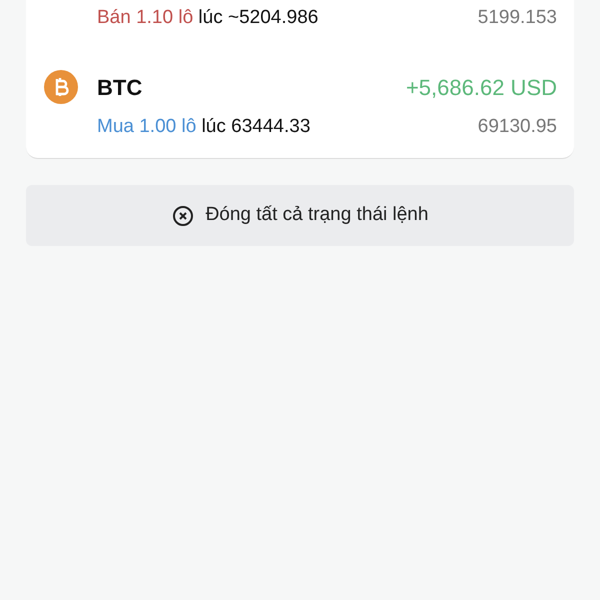 The width and height of the screenshot is (600, 600). What do you see at coordinates (183, 215) in the screenshot?
I see `close-circle-icon` at bounding box center [183, 215].